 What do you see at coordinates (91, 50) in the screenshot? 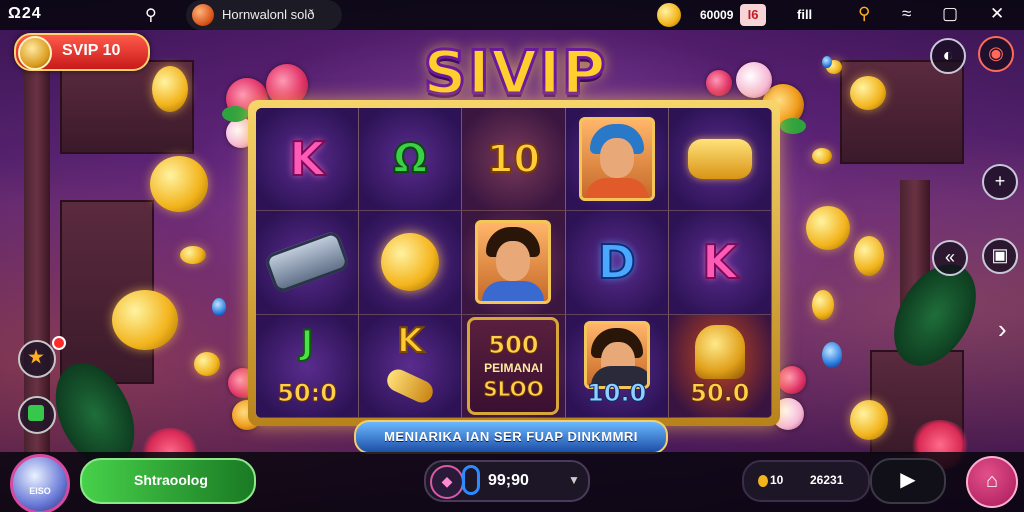
I see `vip-label: SVIP 10` at bounding box center [91, 50].